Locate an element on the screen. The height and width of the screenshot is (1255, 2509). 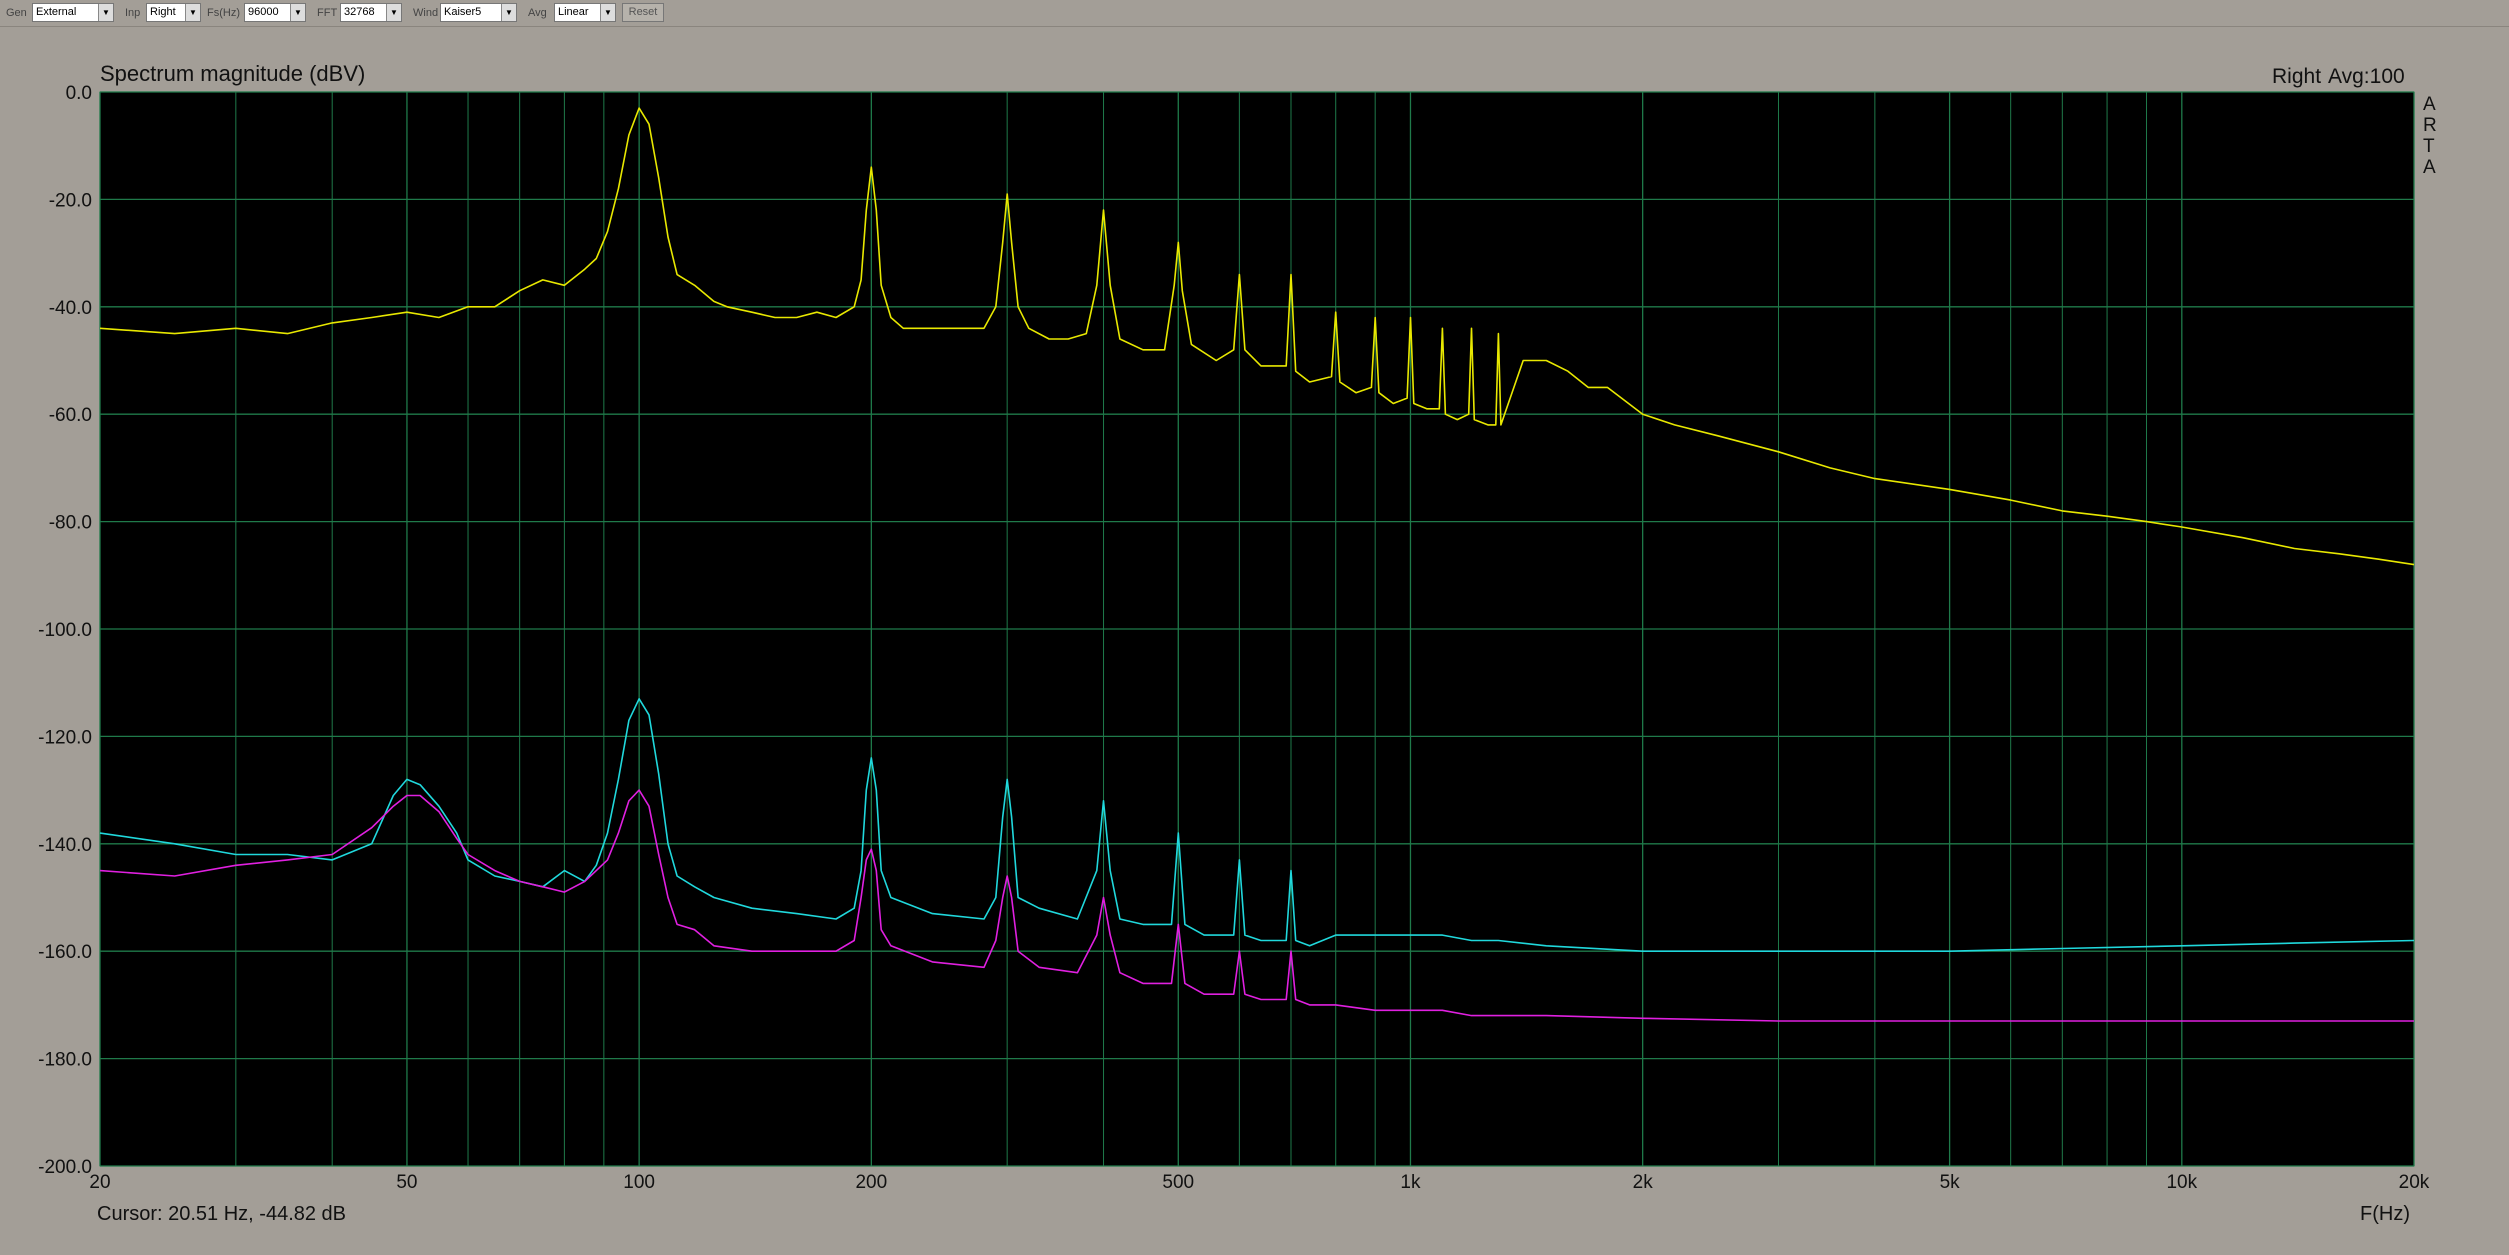
x-tick-label: 2k is located at coordinates (1643, 1182).